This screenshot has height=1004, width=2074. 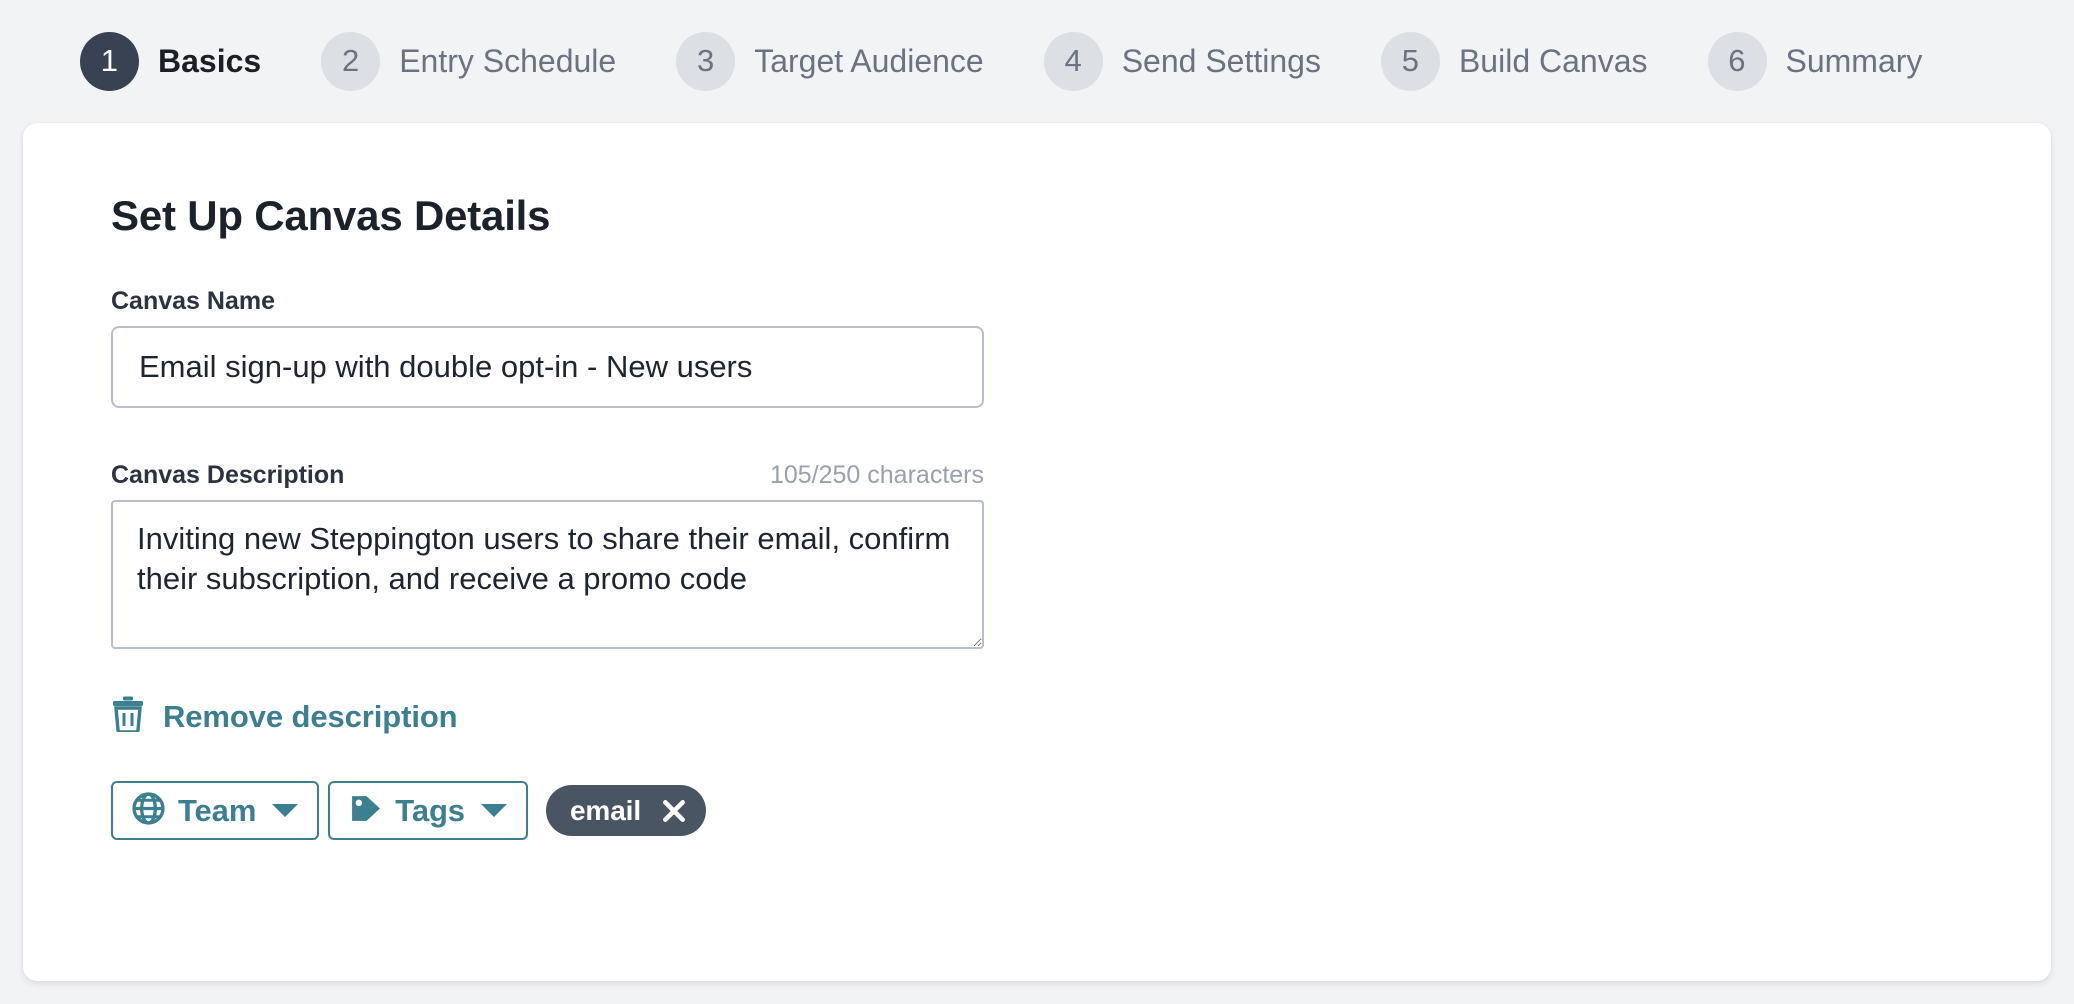 What do you see at coordinates (1553, 61) in the screenshot?
I see `step-label: Build Canvas` at bounding box center [1553, 61].